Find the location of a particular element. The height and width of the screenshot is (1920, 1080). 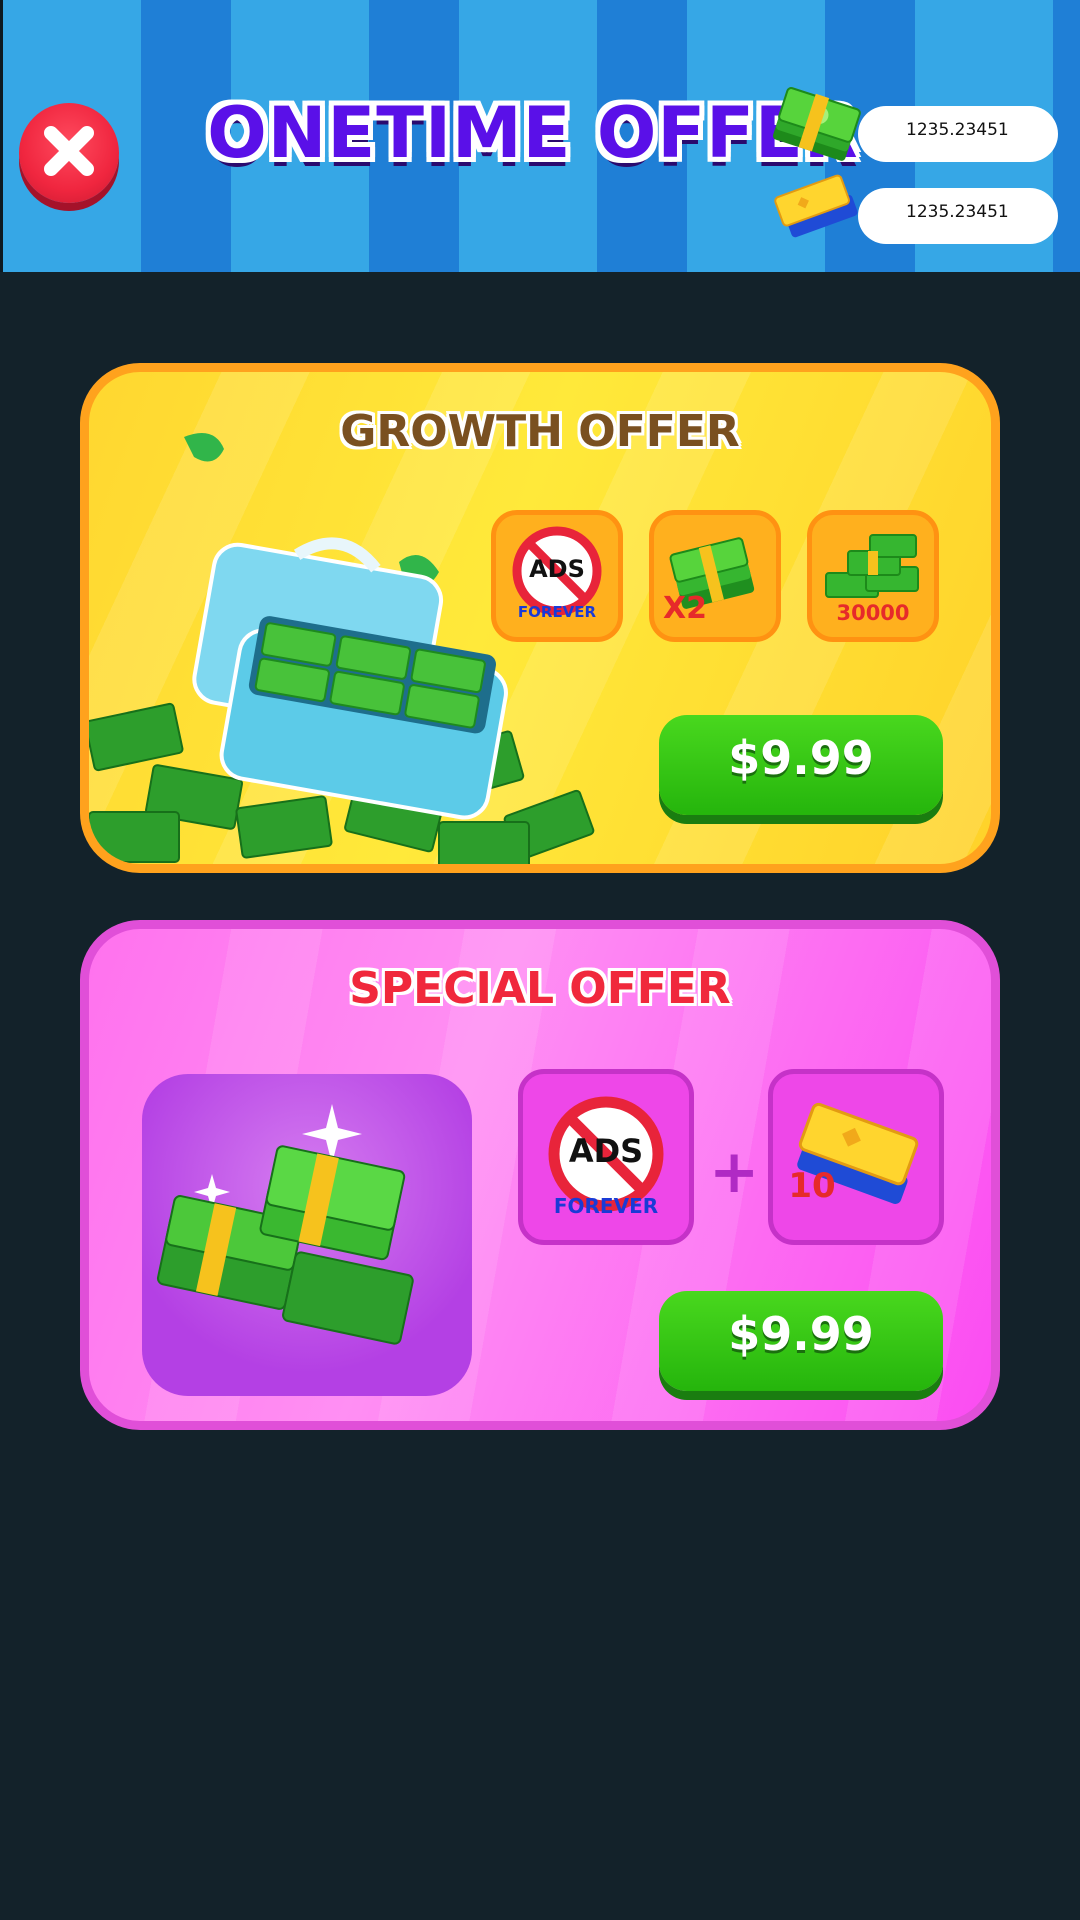

special-item-tickets: 10 is located at coordinates (856, 1157).